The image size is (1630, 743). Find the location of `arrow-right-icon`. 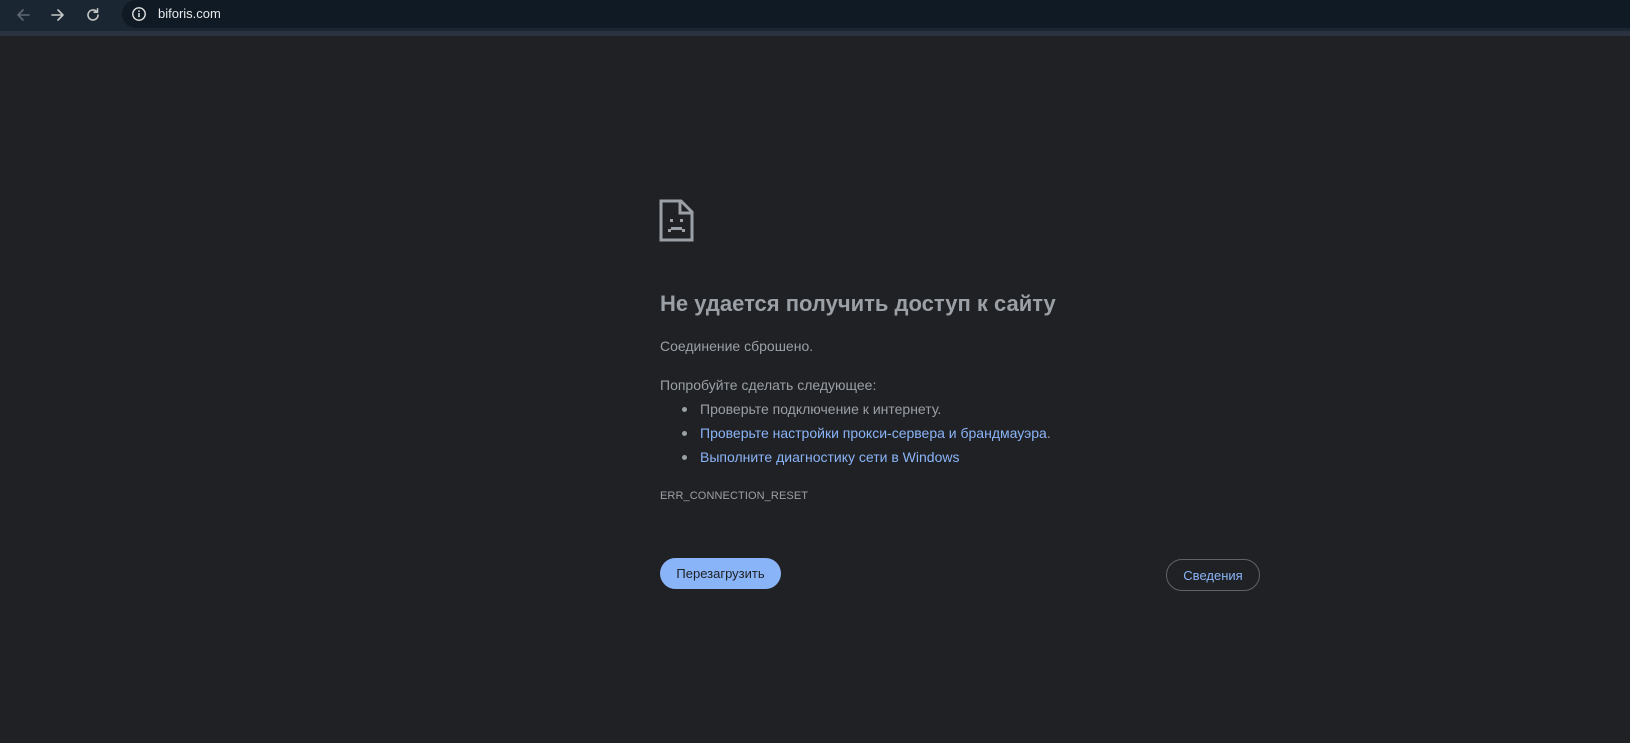

arrow-right-icon is located at coordinates (57, 15).